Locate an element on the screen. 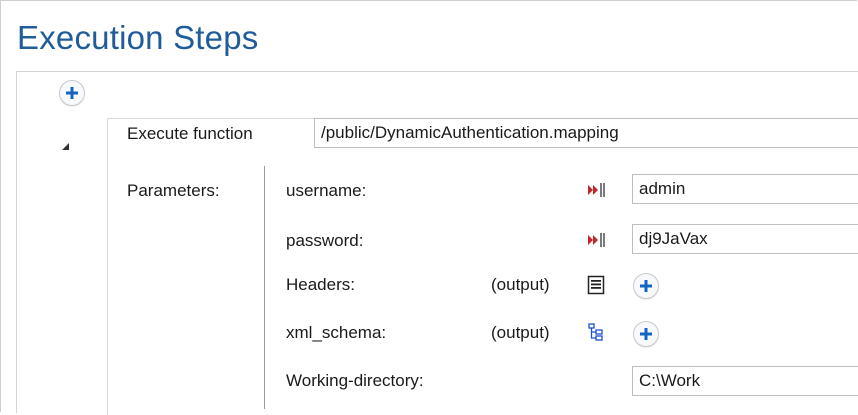  working-directory-field: C:\Work is located at coordinates (745, 381).